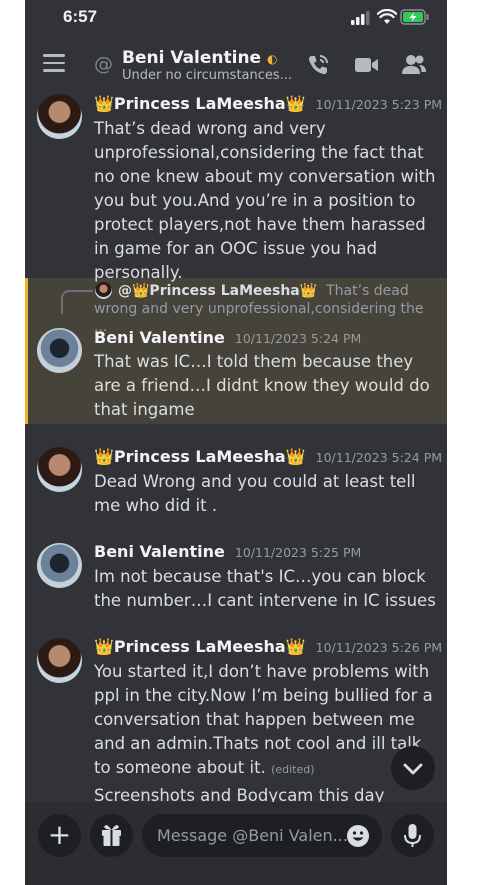 The height and width of the screenshot is (885, 490). I want to click on video-camera-icon, so click(366, 65).